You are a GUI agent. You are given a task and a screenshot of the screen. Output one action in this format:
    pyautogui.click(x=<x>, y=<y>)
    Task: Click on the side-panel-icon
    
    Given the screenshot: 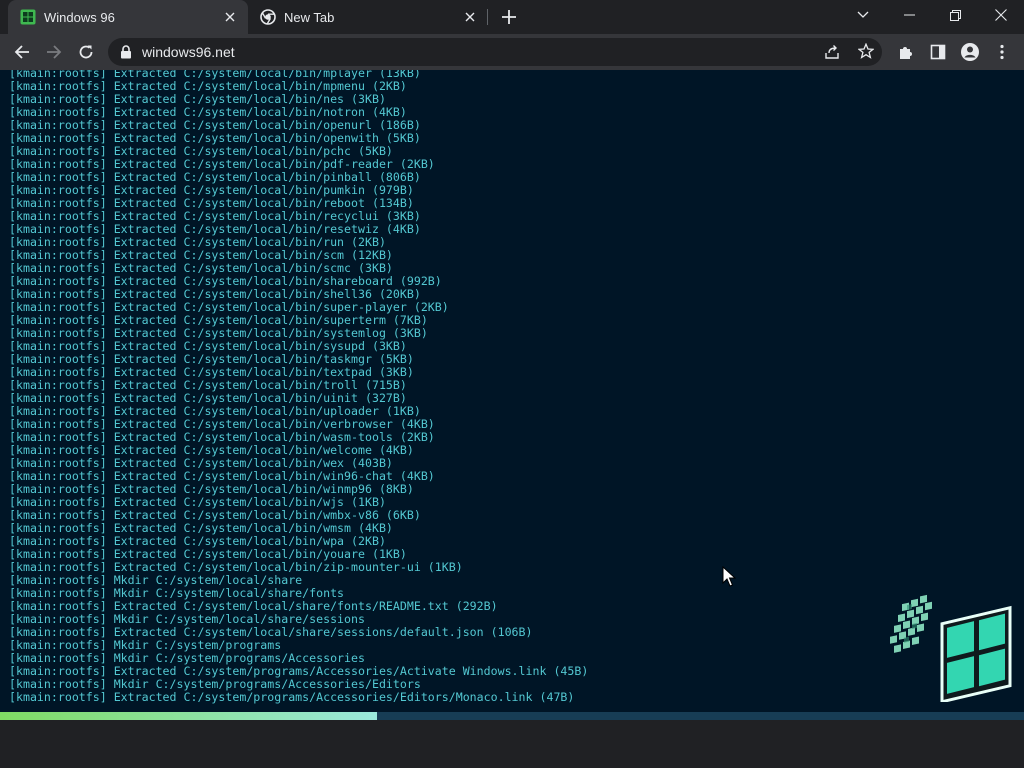 What is the action you would take?
    pyautogui.click(x=938, y=52)
    